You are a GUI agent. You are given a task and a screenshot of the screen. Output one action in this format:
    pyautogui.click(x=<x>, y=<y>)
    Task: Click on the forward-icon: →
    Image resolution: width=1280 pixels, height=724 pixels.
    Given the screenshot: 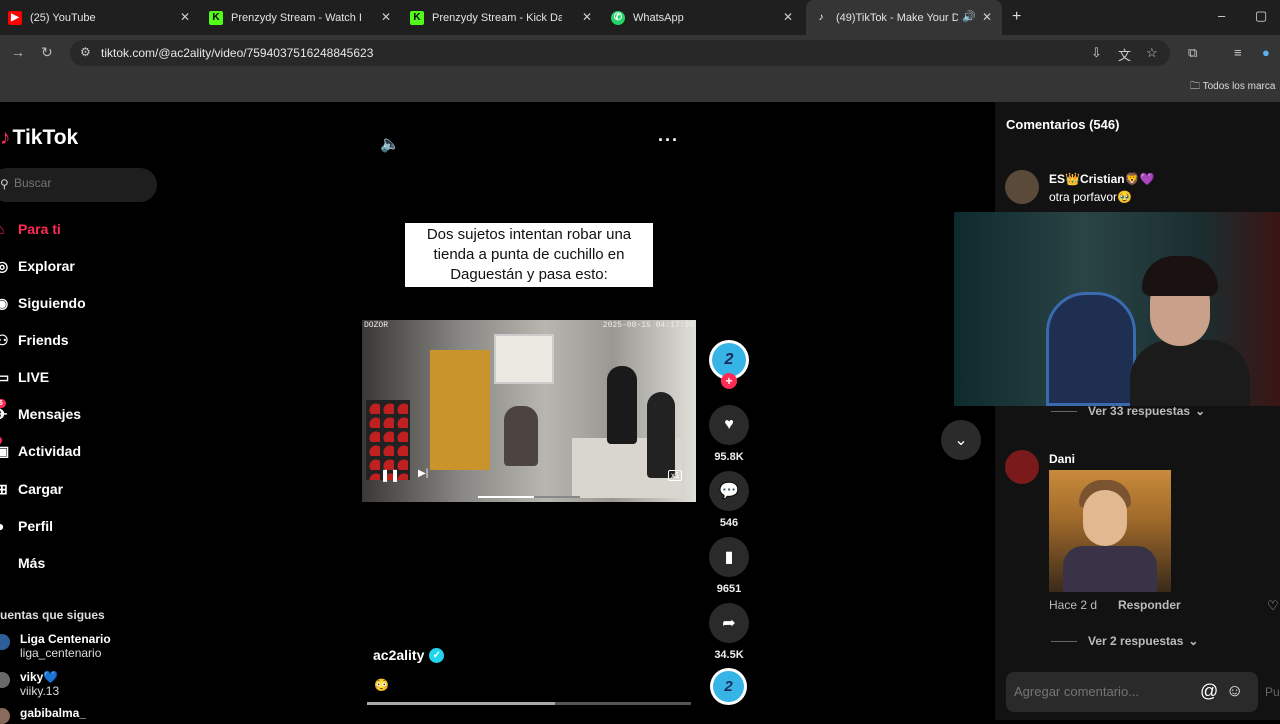 What is the action you would take?
    pyautogui.click(x=18, y=52)
    